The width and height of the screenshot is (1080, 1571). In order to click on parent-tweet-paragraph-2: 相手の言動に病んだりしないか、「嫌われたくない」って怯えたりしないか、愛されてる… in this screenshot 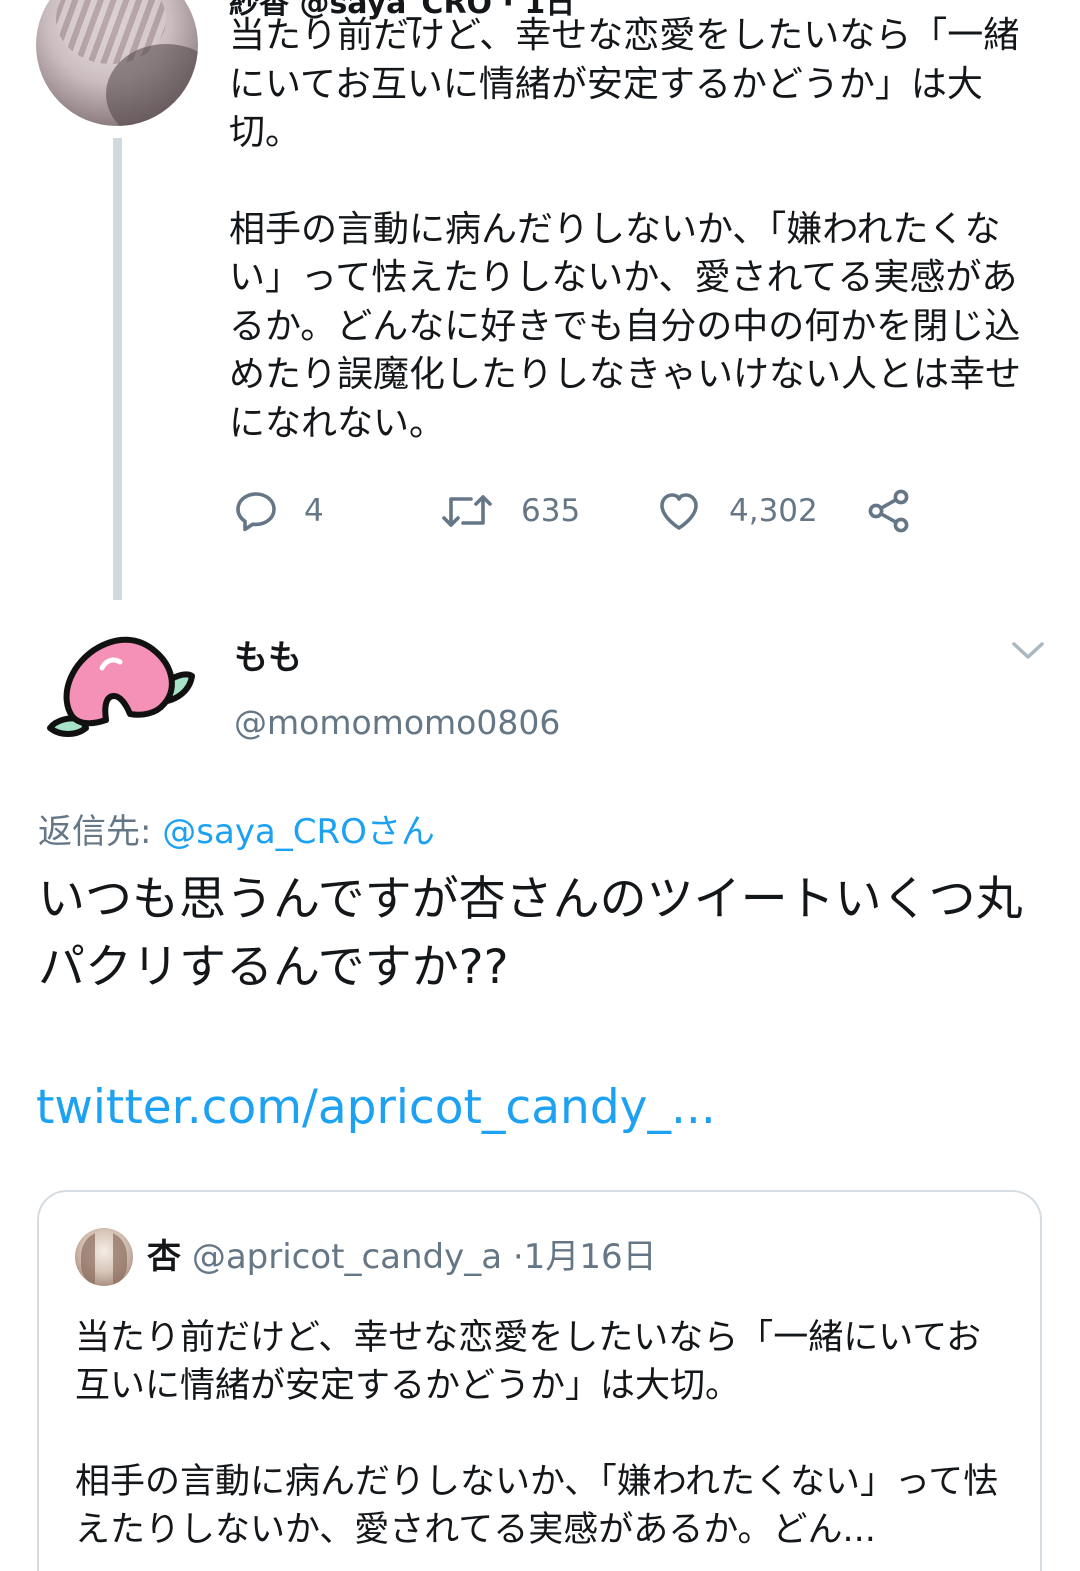, I will do `click(625, 326)`.